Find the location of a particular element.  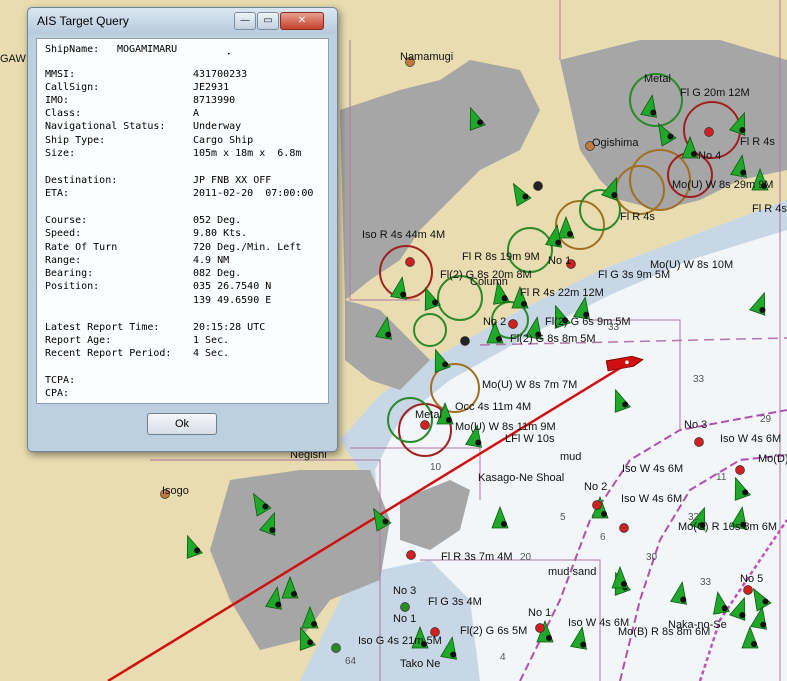

field-value: 105m x 18m x 6.8m is located at coordinates (247, 153).